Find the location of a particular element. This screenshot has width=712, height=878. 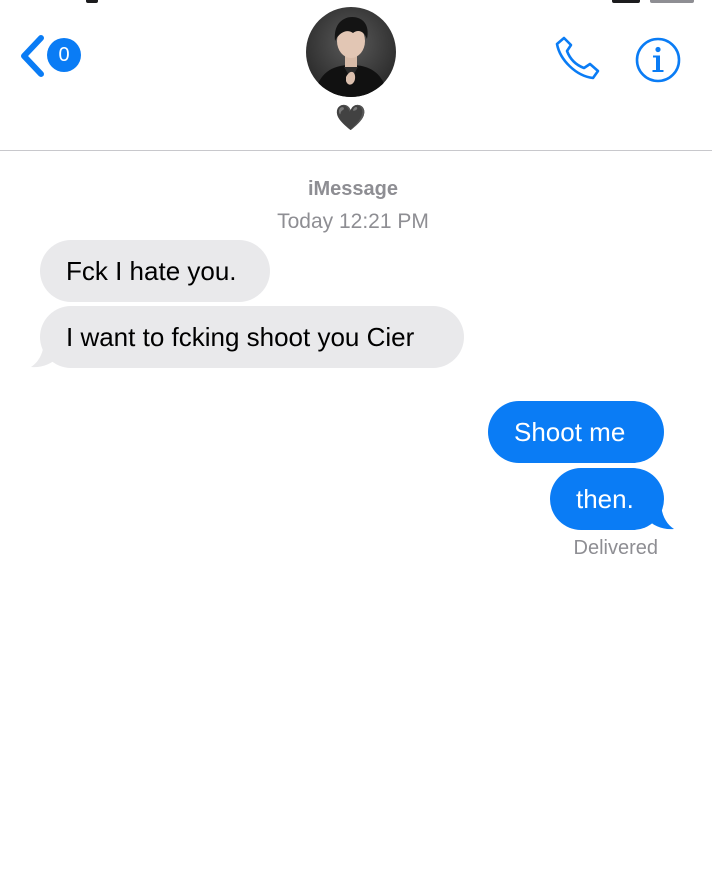

status-bar-signal is located at coordinates (92, 1).